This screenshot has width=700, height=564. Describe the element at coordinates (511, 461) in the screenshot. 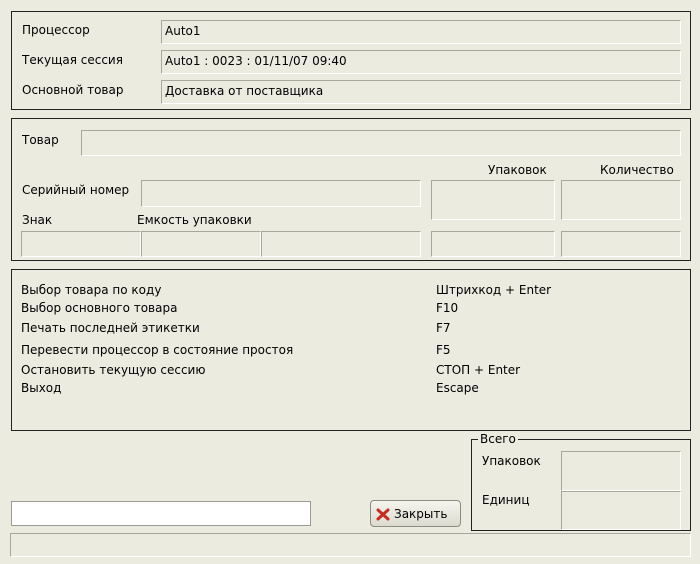

I see `totals-packs-label: Упаковок` at that location.